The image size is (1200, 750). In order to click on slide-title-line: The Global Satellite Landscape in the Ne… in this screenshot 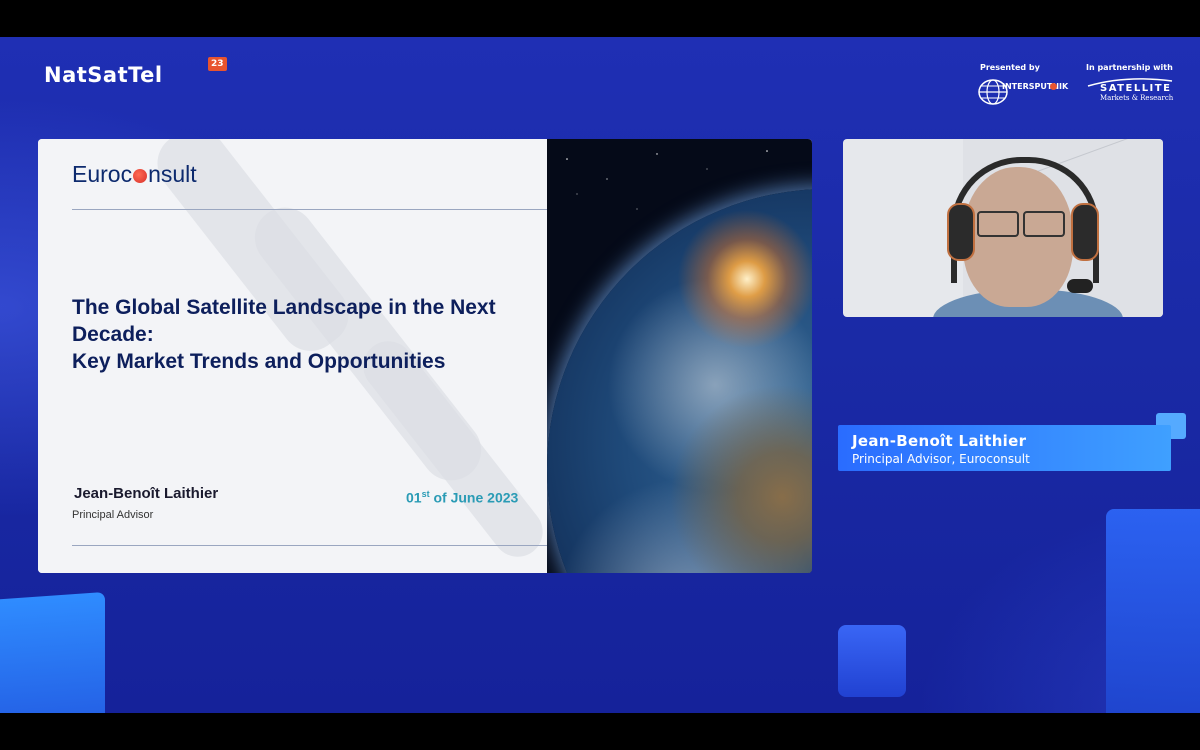, I will do `click(284, 307)`.